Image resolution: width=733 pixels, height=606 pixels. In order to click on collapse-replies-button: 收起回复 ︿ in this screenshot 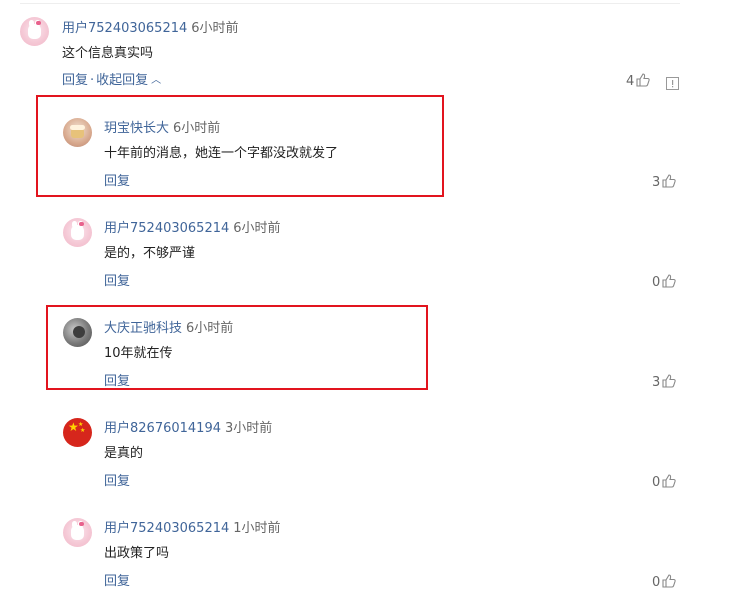, I will do `click(128, 80)`.